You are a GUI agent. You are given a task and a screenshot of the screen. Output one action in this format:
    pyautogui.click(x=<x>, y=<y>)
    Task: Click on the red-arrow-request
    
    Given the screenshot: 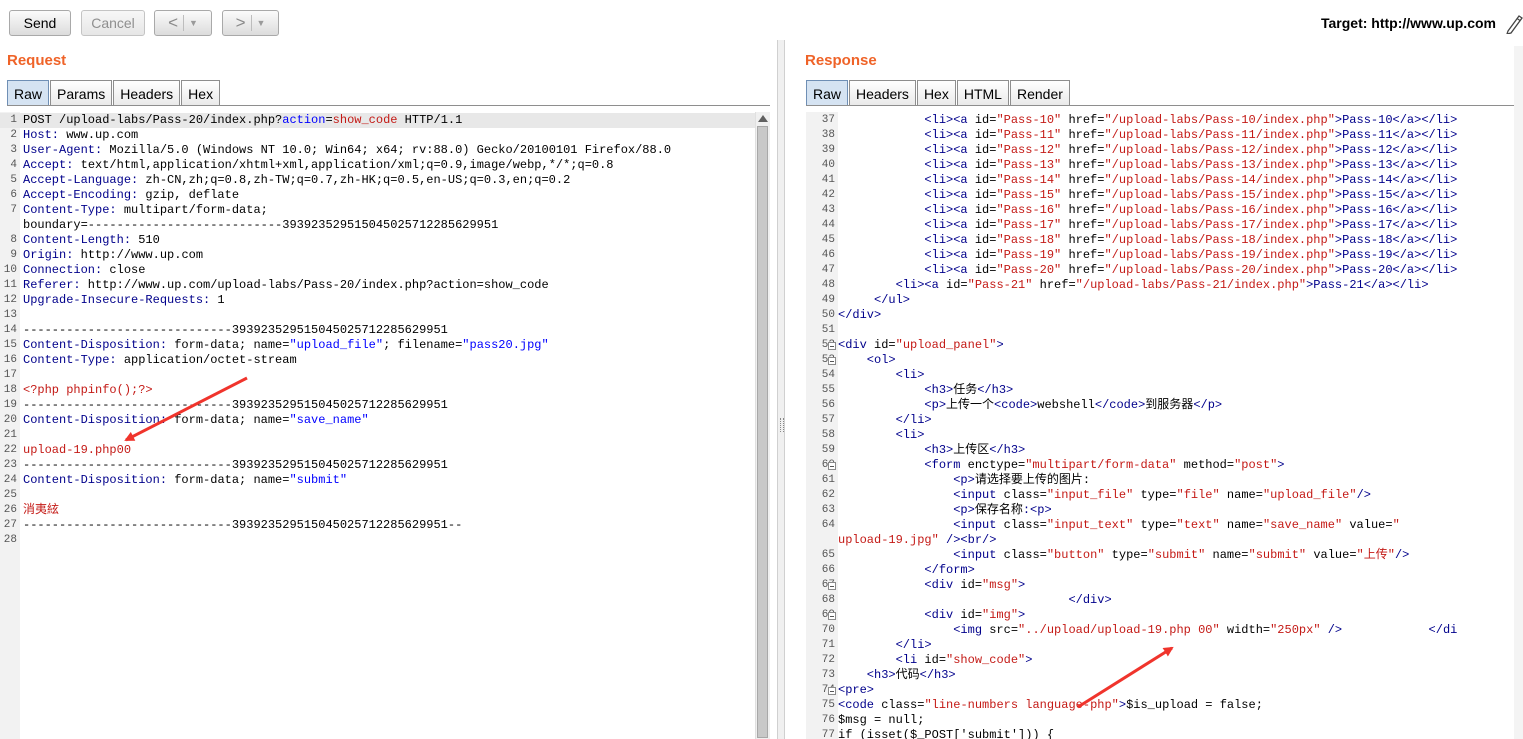 What is the action you would take?
    pyautogui.click(x=186, y=409)
    